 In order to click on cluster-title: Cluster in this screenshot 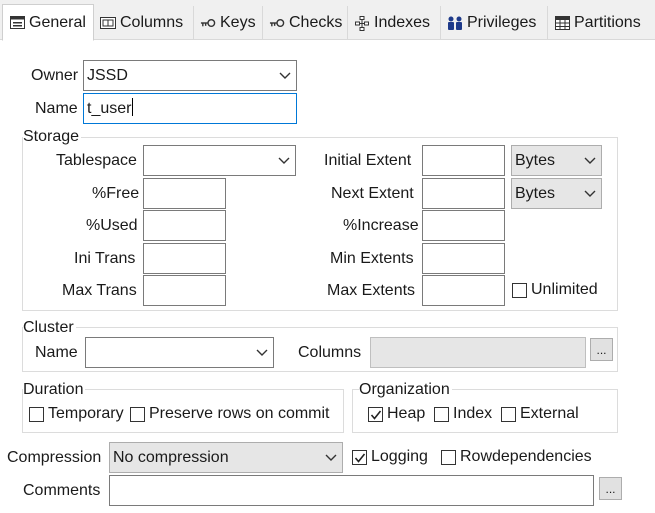, I will do `click(49, 328)`.